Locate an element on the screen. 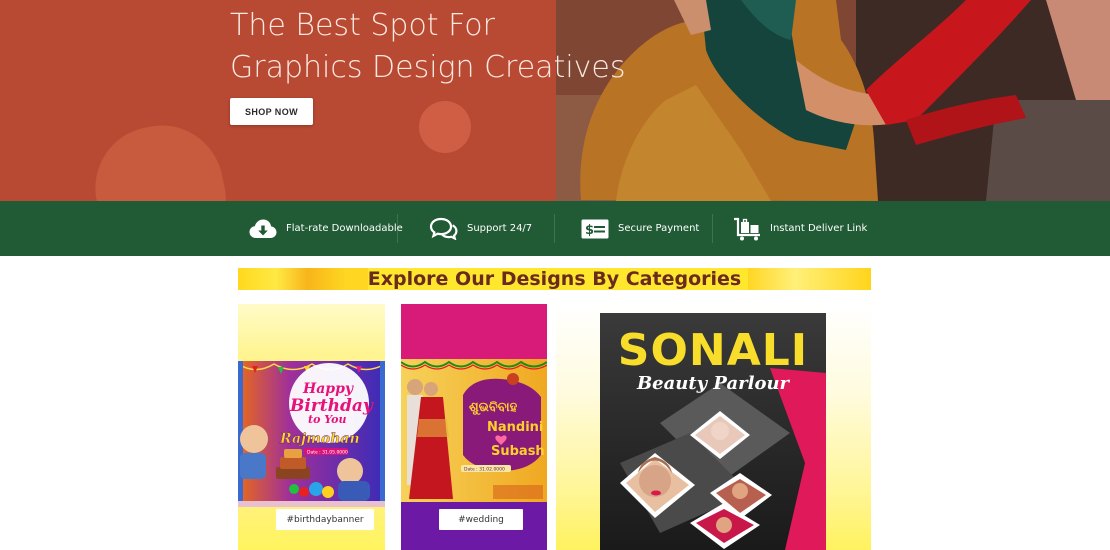  feature-flat-rate: Flat-rate Downloadable is located at coordinates (326, 228).